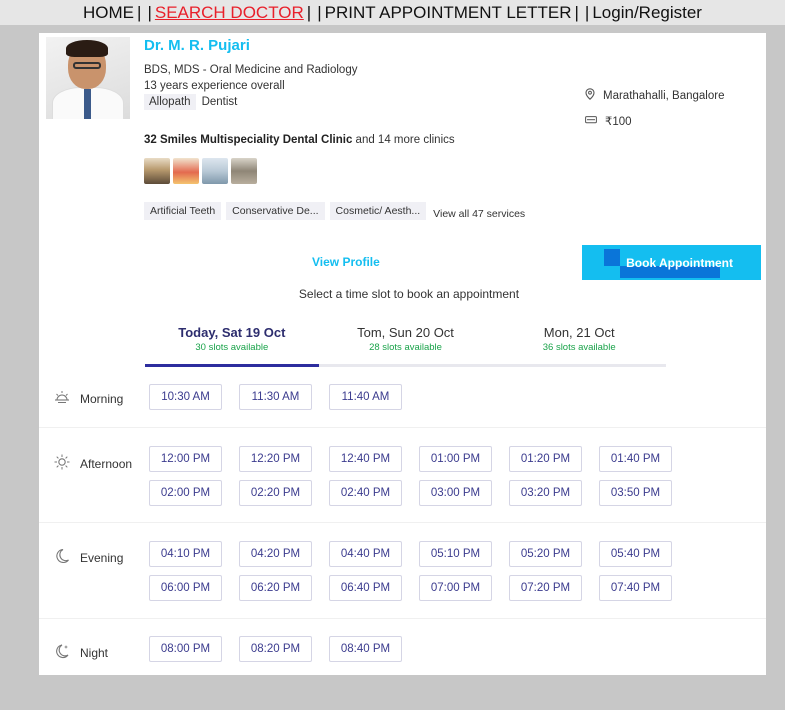 This screenshot has width=785, height=710. I want to click on time-slot: 02:00 PM, so click(185, 493).